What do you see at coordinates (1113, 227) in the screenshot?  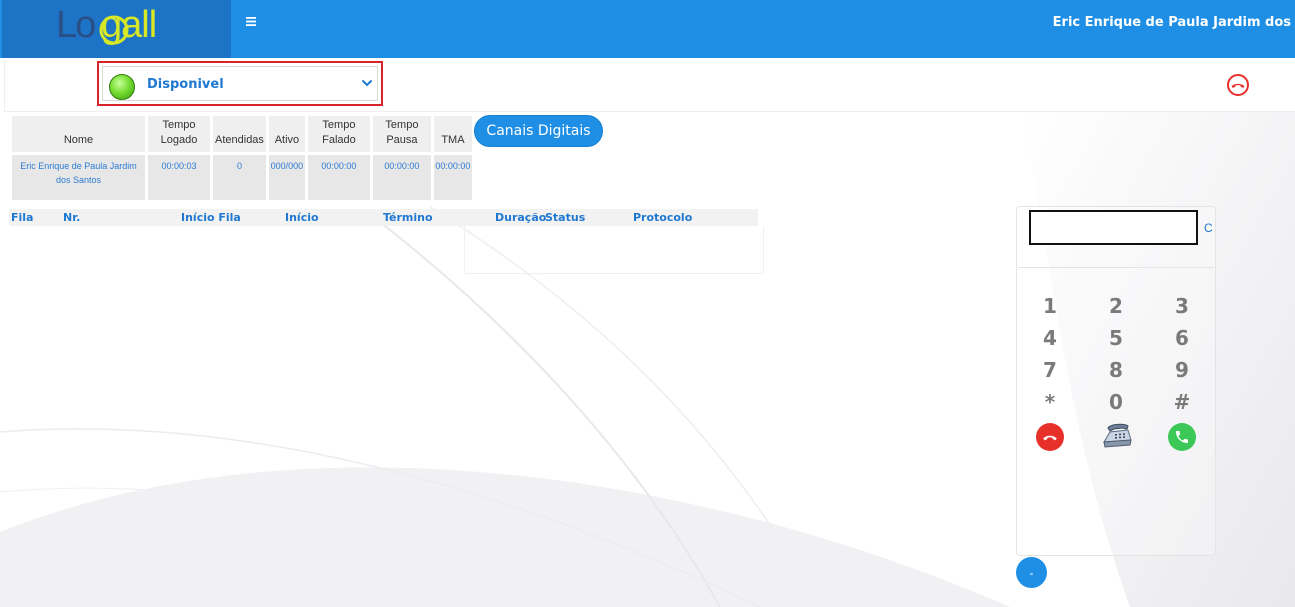 I see `dial-number-input` at bounding box center [1113, 227].